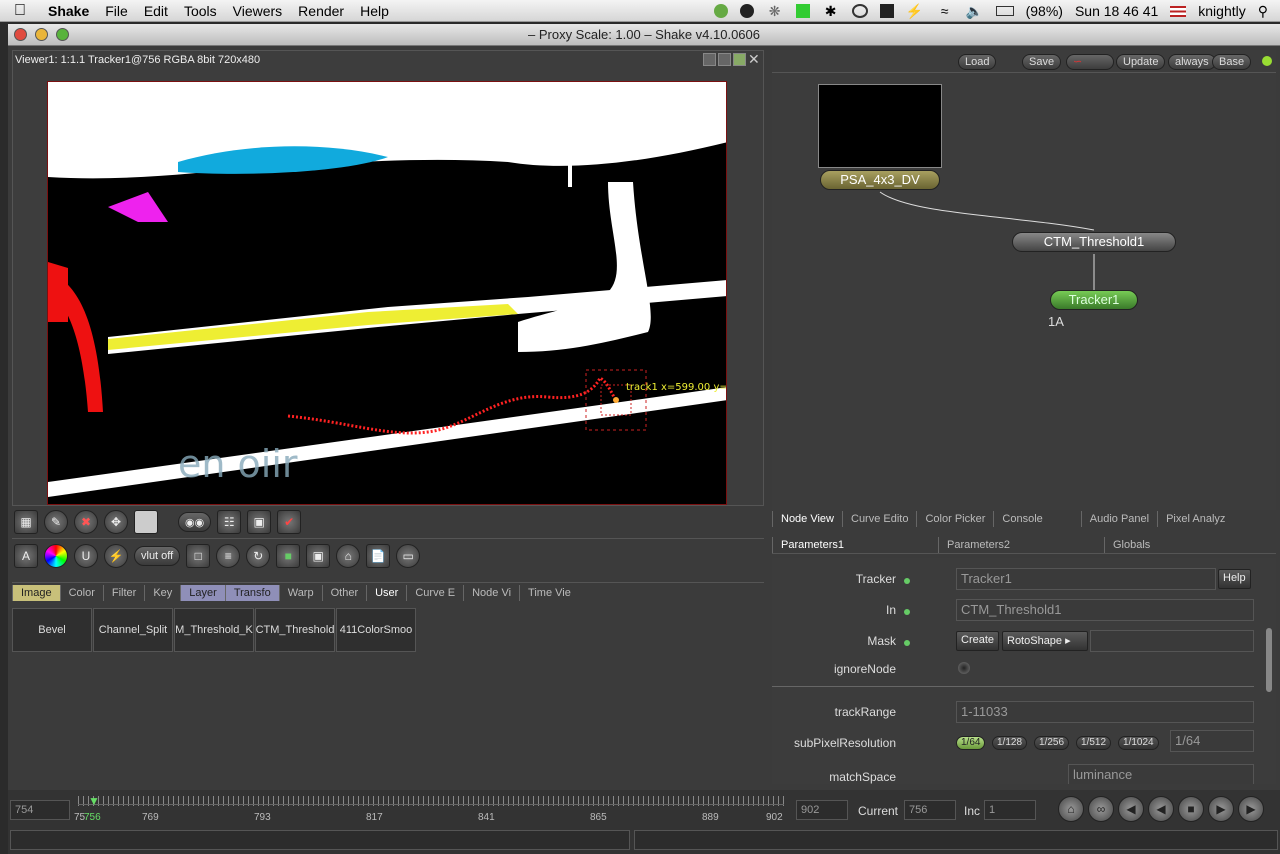 This screenshot has width=1280, height=854. What do you see at coordinates (1178, 11) in the screenshot?
I see `flag-icon` at bounding box center [1178, 11].